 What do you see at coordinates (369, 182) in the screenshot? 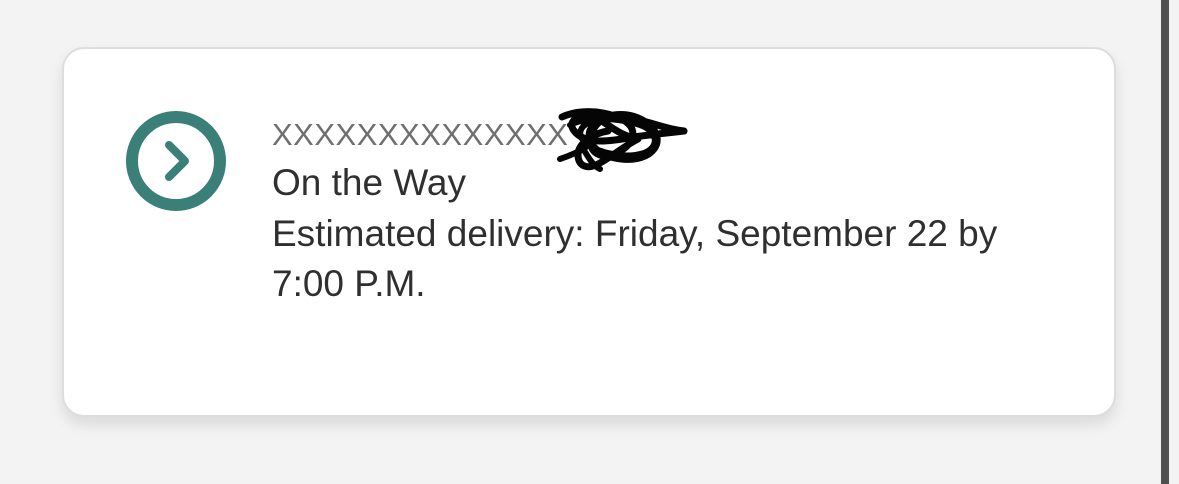
I see `shipment-status: On the Way` at bounding box center [369, 182].